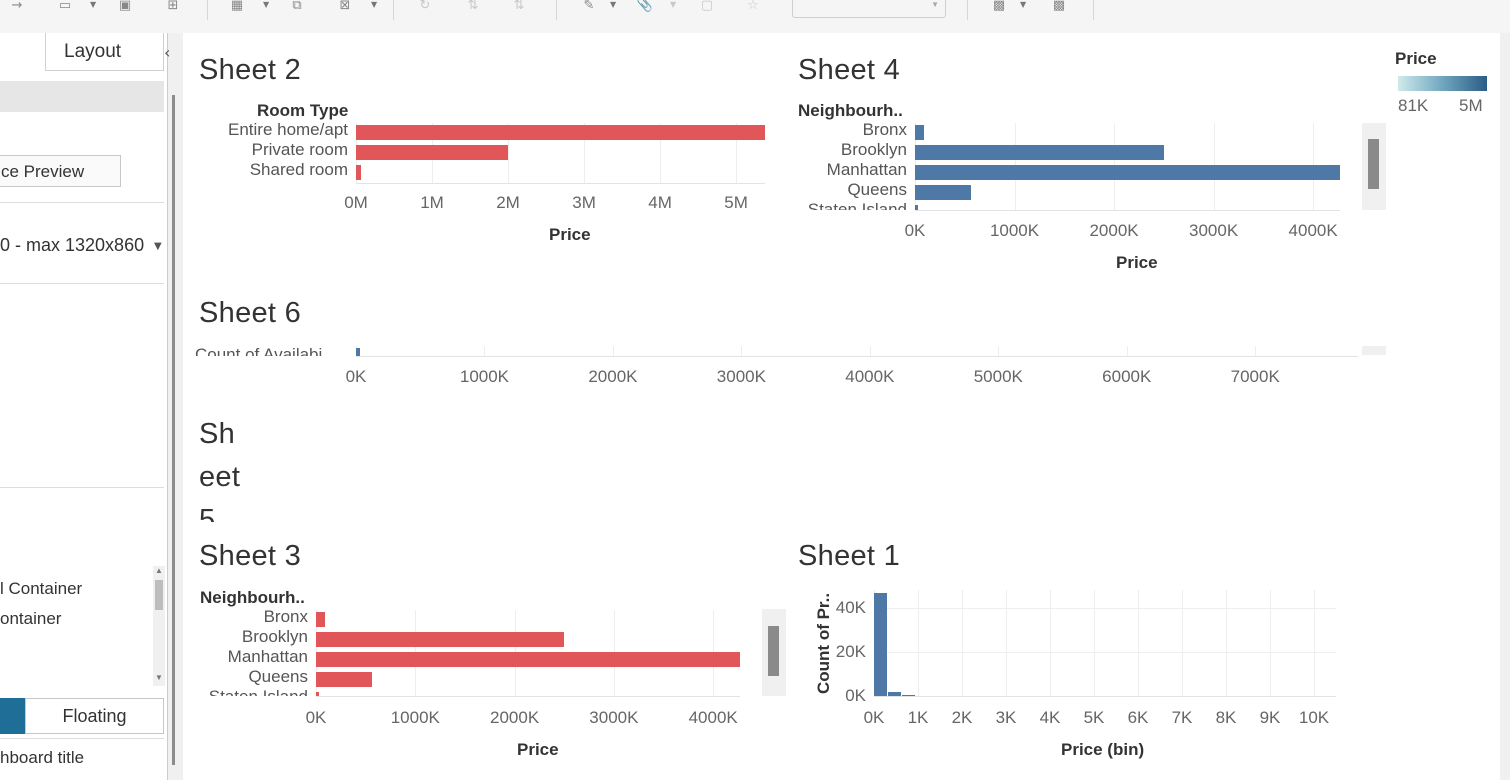  What do you see at coordinates (233, 691) in the screenshot?
I see `category-label: Staten Island` at bounding box center [233, 691].